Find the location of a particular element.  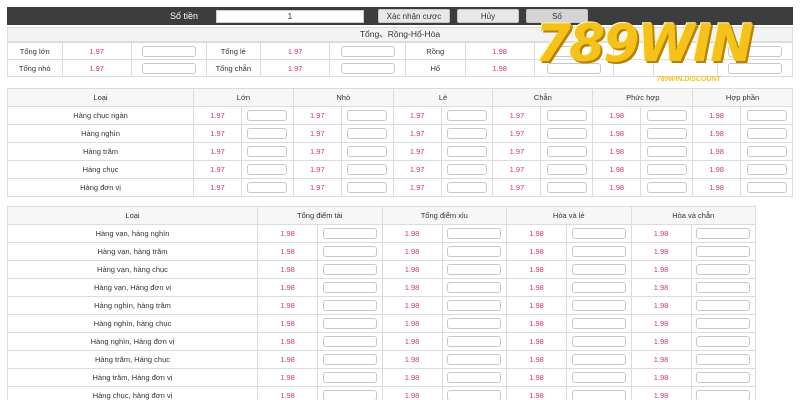

row-label: Hàng trăm is located at coordinates (100, 151).